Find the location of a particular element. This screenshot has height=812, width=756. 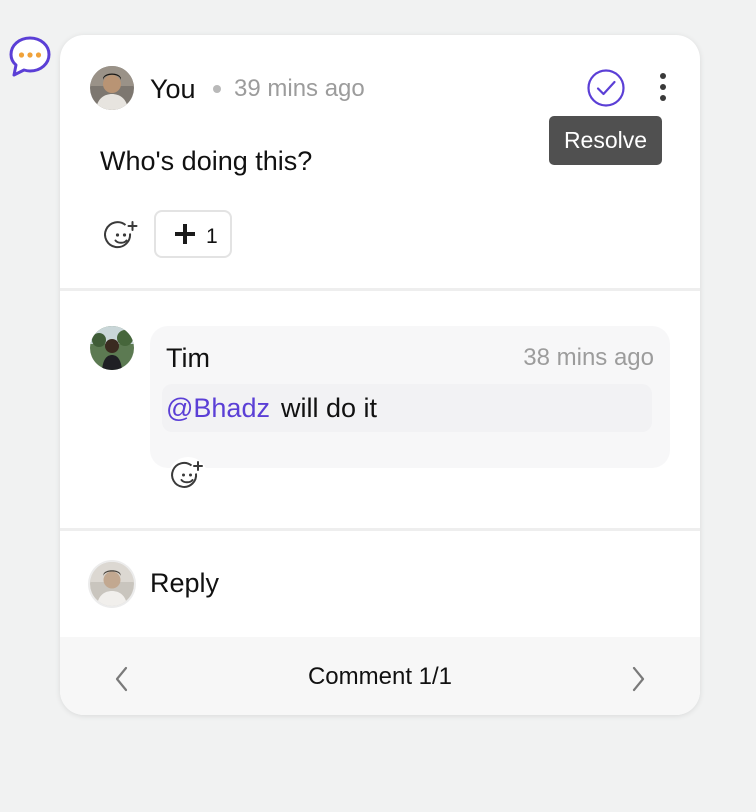

reply-bubble: Tim 38 mins ago @Bhadz will do it is located at coordinates (410, 397).